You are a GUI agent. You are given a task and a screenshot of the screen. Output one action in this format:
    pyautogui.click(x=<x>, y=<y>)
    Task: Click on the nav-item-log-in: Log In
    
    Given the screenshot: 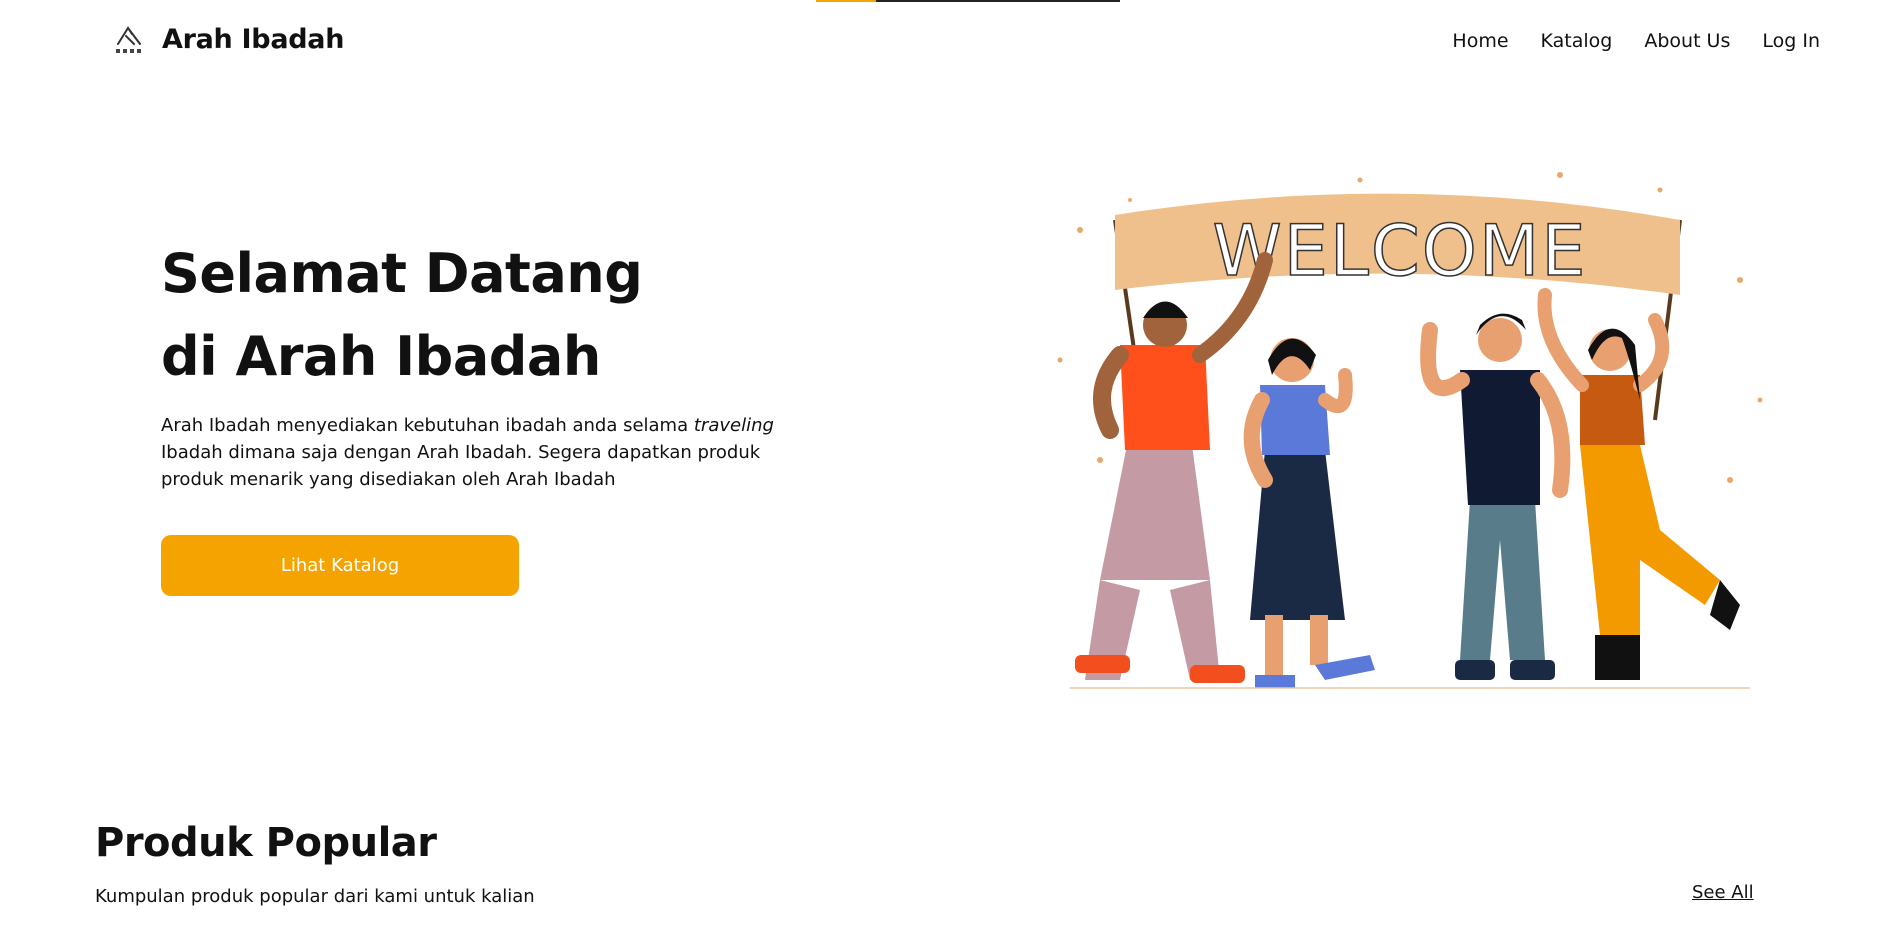 What is the action you would take?
    pyautogui.click(x=1791, y=41)
    